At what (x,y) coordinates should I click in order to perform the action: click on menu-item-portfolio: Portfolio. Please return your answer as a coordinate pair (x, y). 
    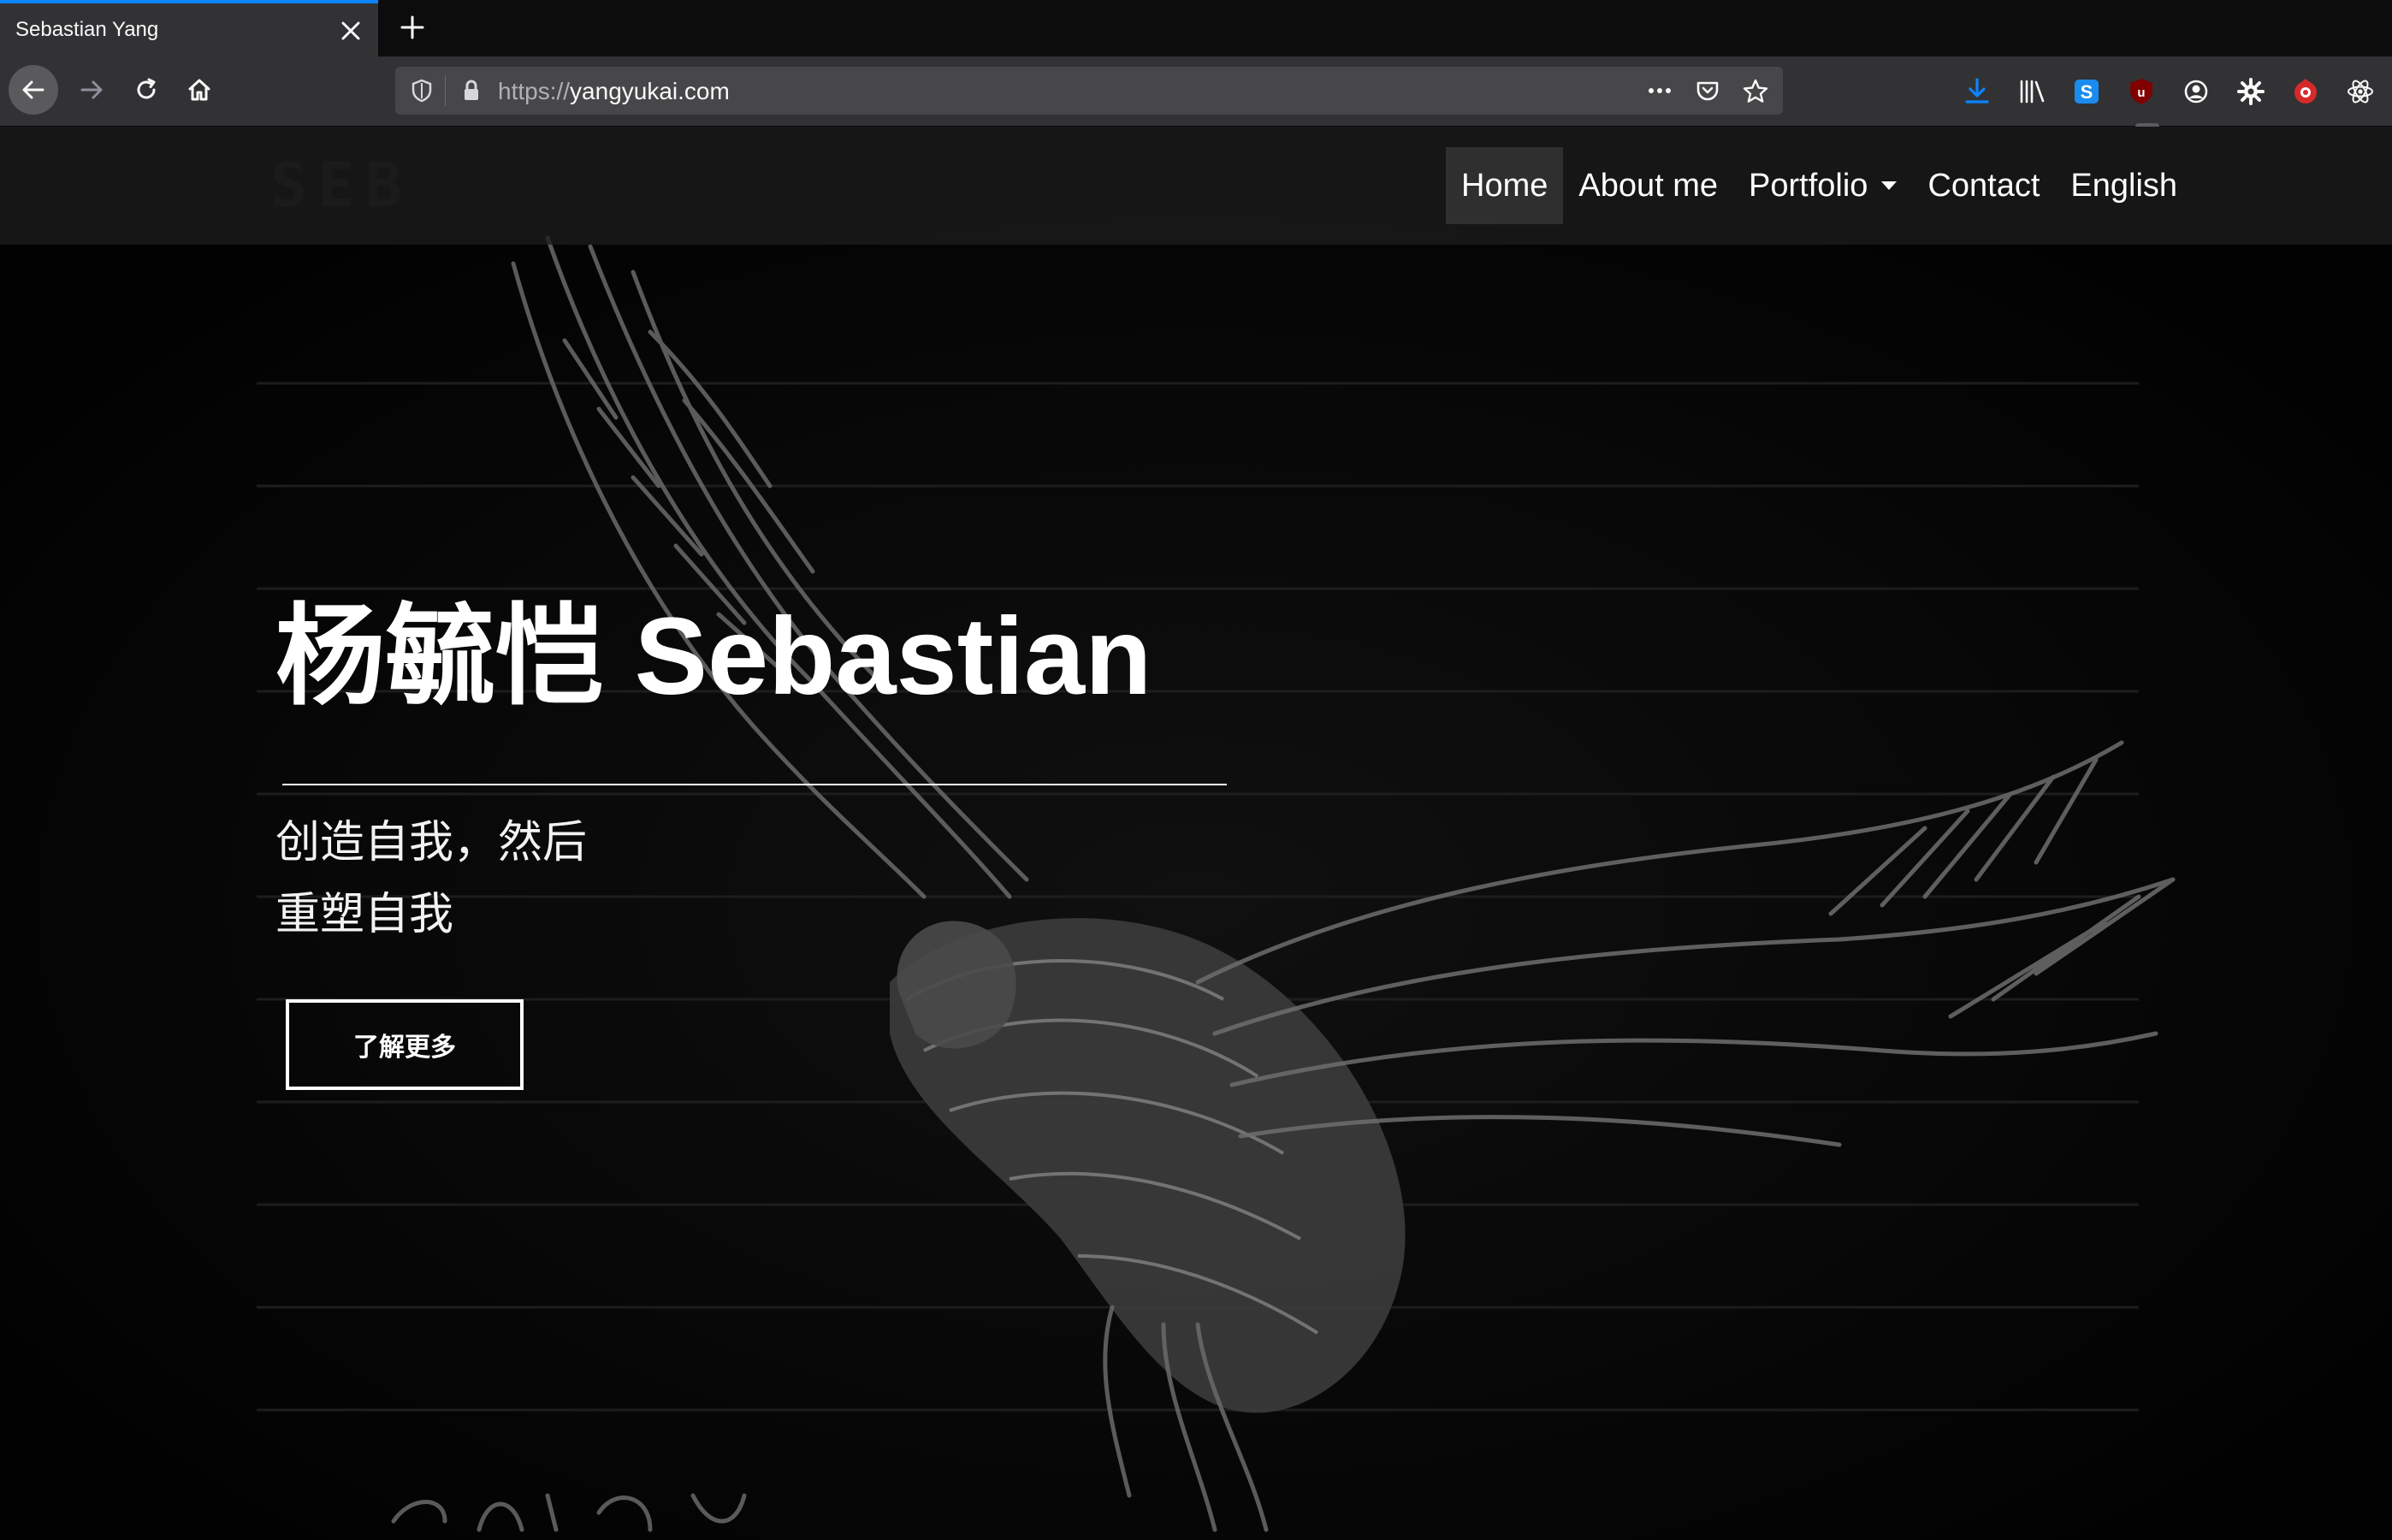
    Looking at the image, I should click on (1823, 185).